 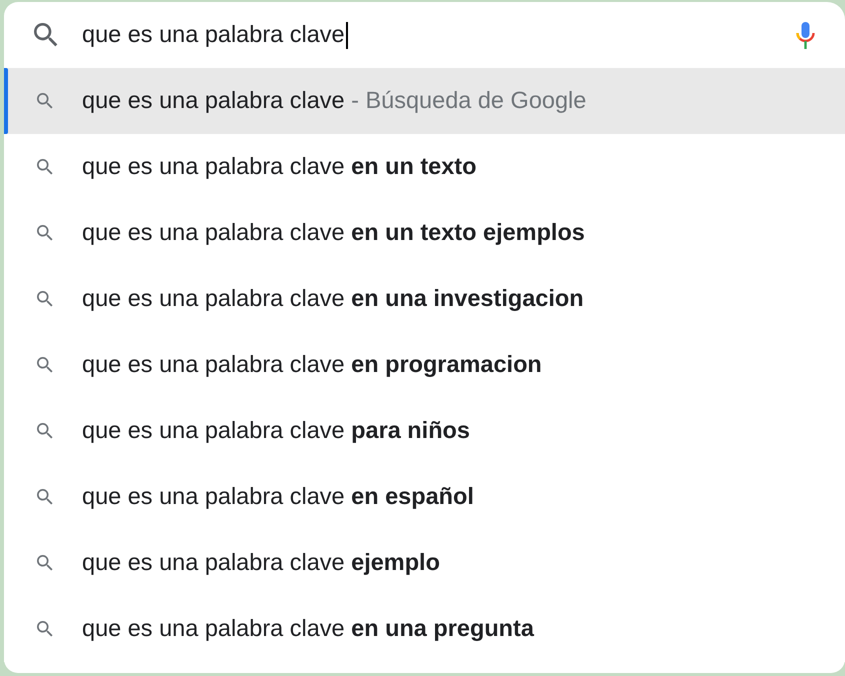 What do you see at coordinates (276, 431) in the screenshot?
I see `suggestion-text: que es una palabra clave para niños` at bounding box center [276, 431].